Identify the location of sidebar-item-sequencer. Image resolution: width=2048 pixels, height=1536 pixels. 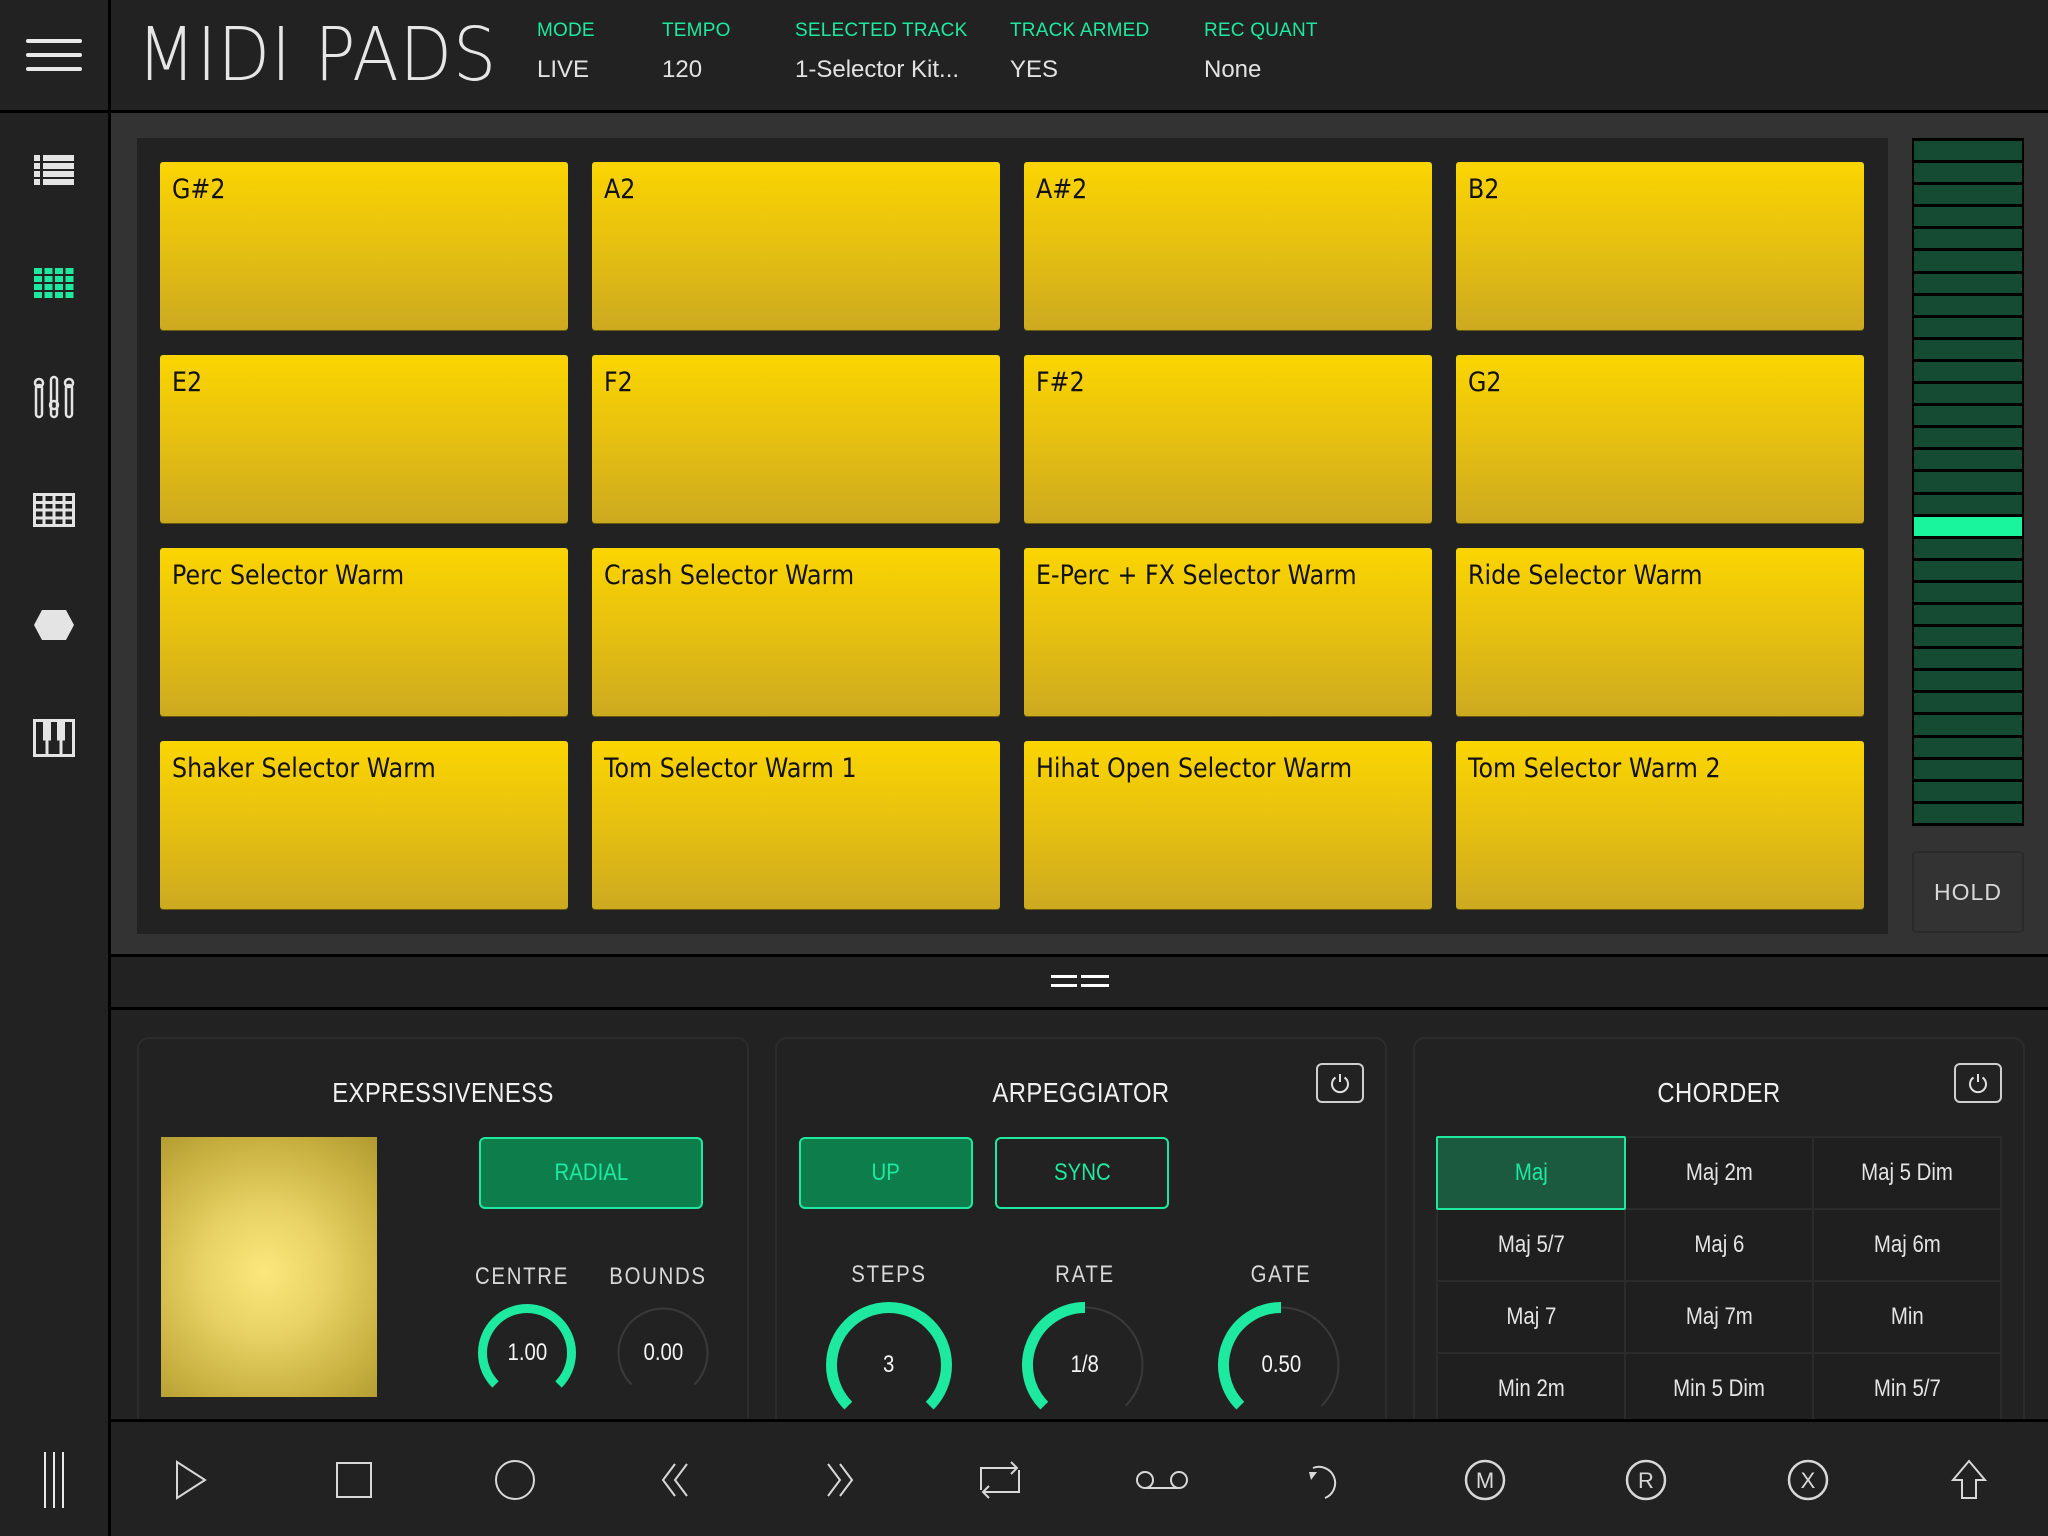
(54, 510).